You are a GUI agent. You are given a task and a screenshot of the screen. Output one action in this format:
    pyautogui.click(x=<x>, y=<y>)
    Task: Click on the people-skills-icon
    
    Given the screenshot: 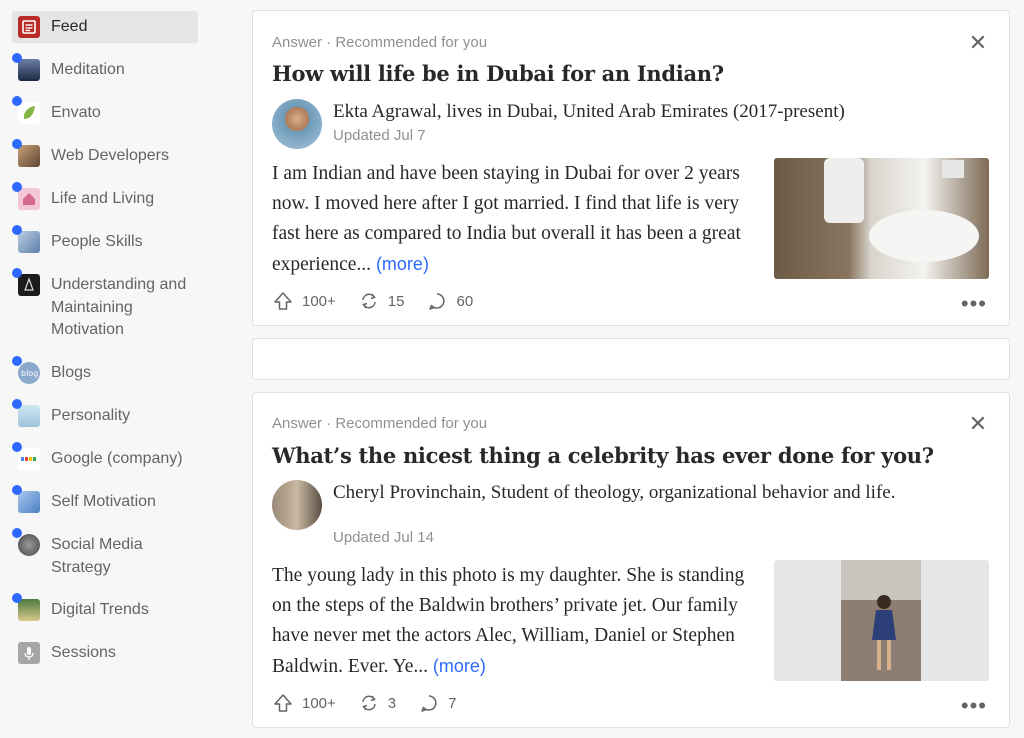 What is the action you would take?
    pyautogui.click(x=26, y=239)
    